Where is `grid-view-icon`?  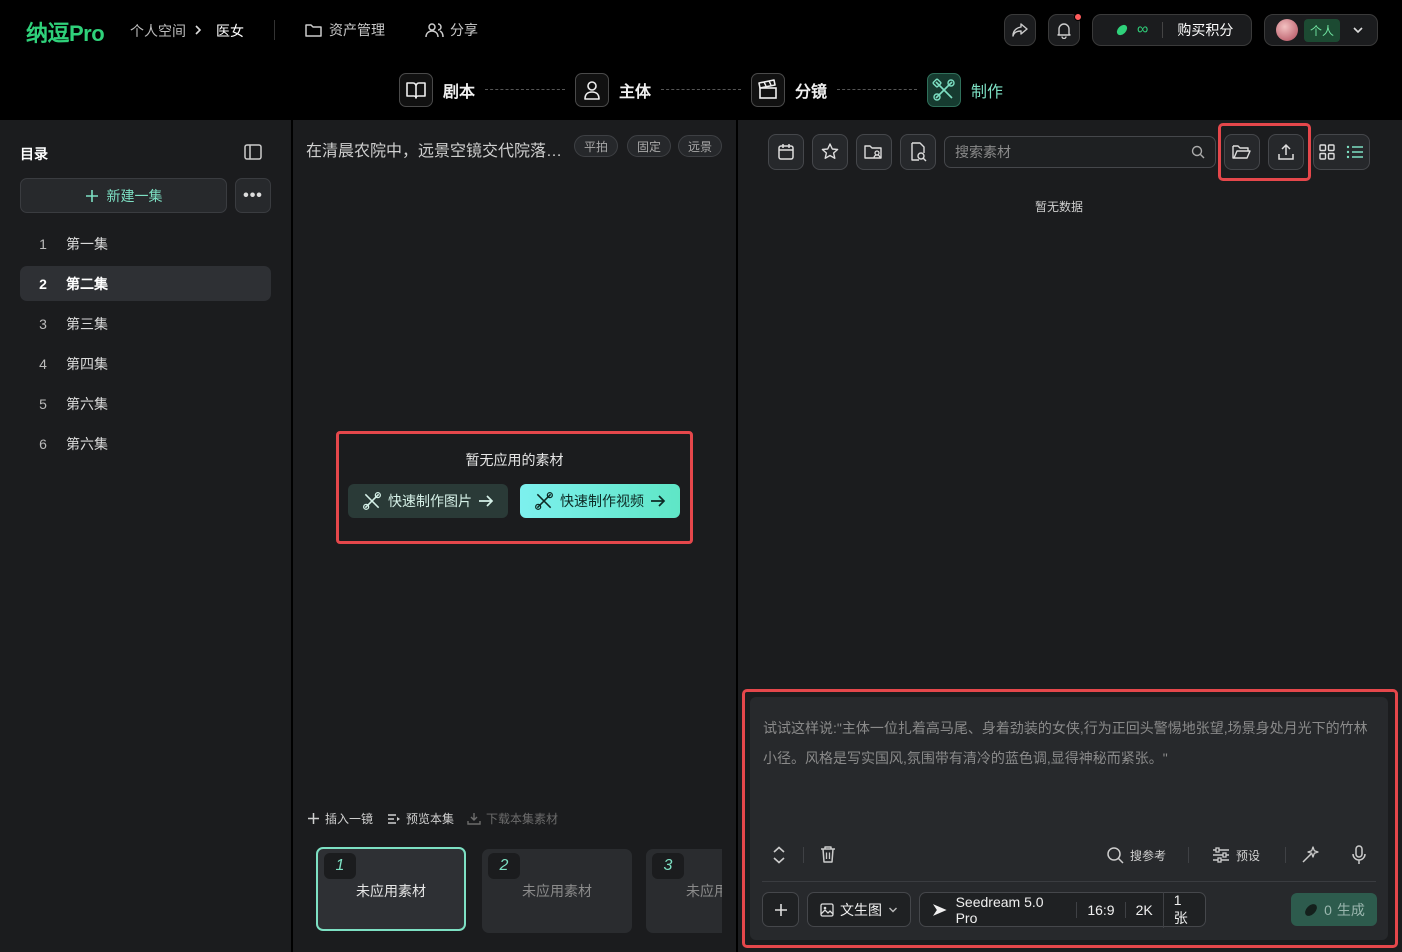
grid-view-icon is located at coordinates (1327, 152).